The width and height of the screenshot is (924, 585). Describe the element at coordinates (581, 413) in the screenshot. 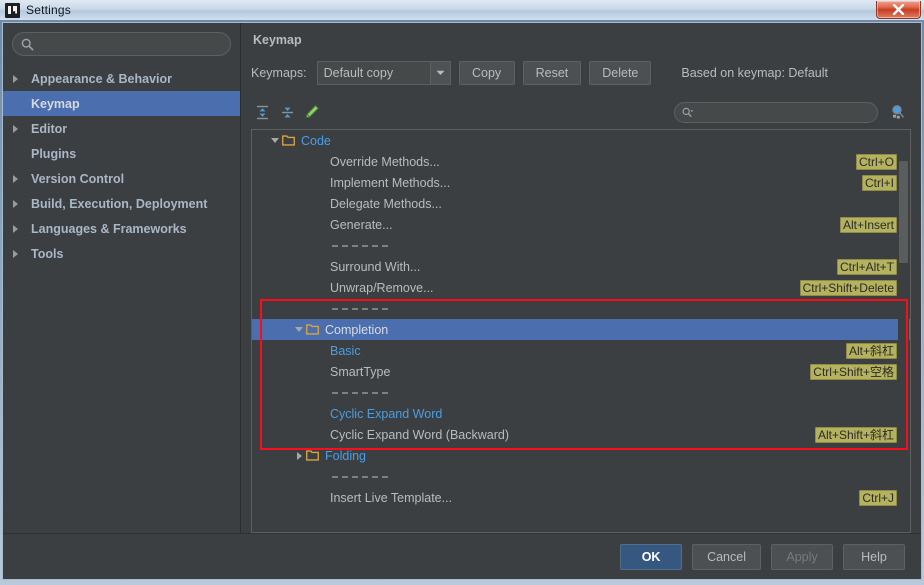

I see `tree-item-row: Cyclic Expand Word` at that location.